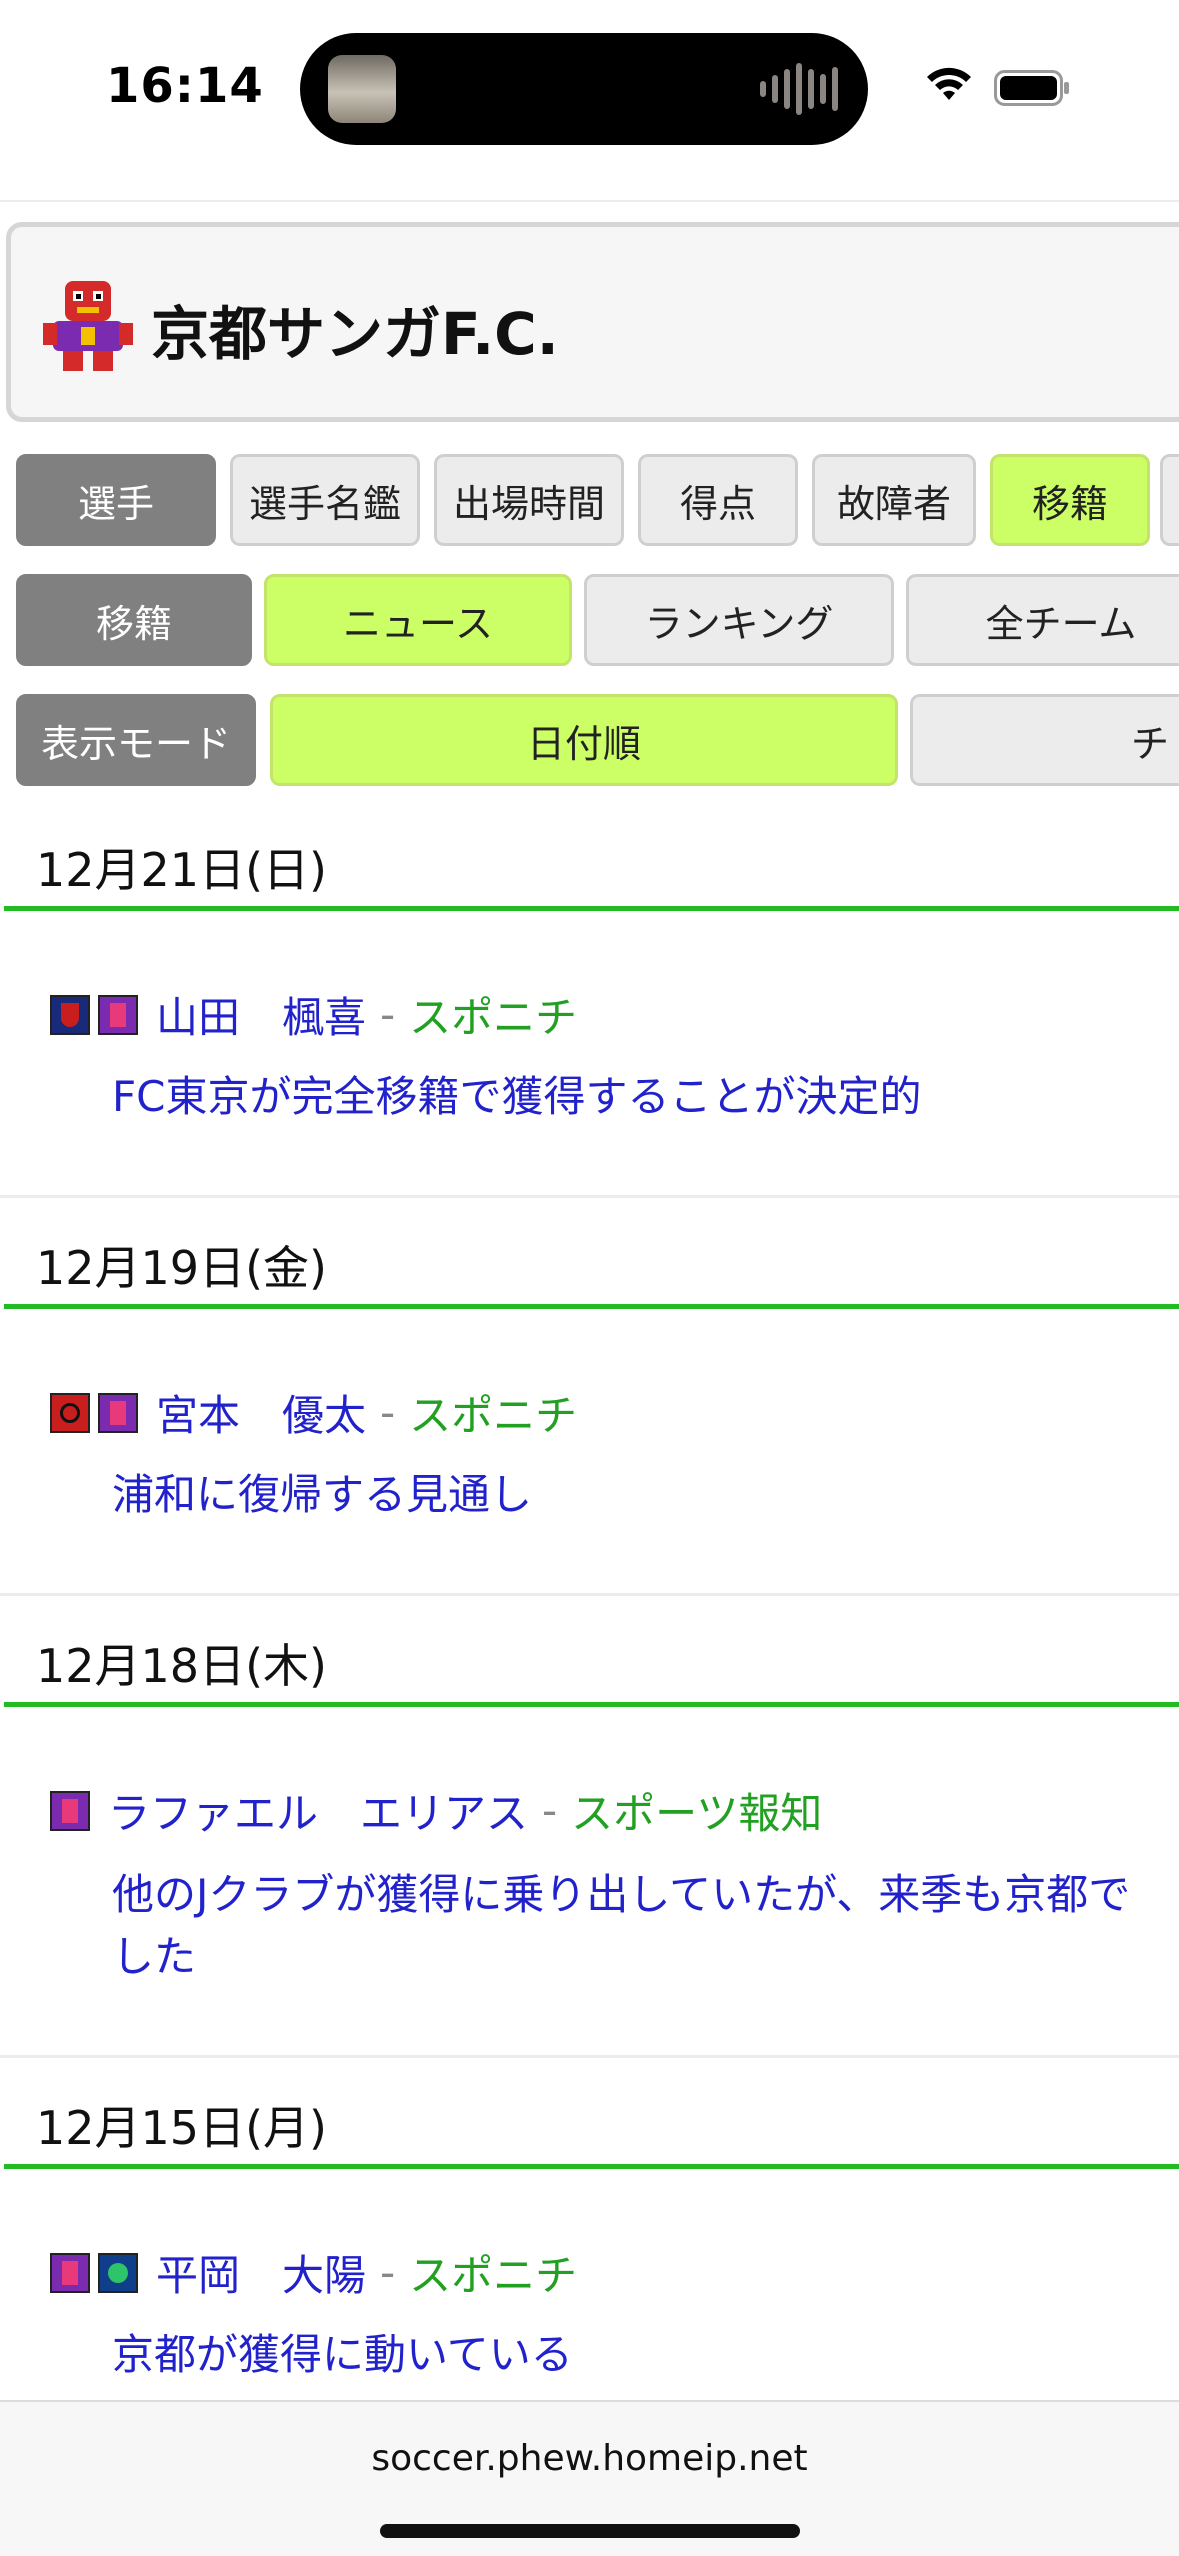 This screenshot has width=1179, height=2556. Describe the element at coordinates (1169, 500) in the screenshot. I see `tab-more` at that location.